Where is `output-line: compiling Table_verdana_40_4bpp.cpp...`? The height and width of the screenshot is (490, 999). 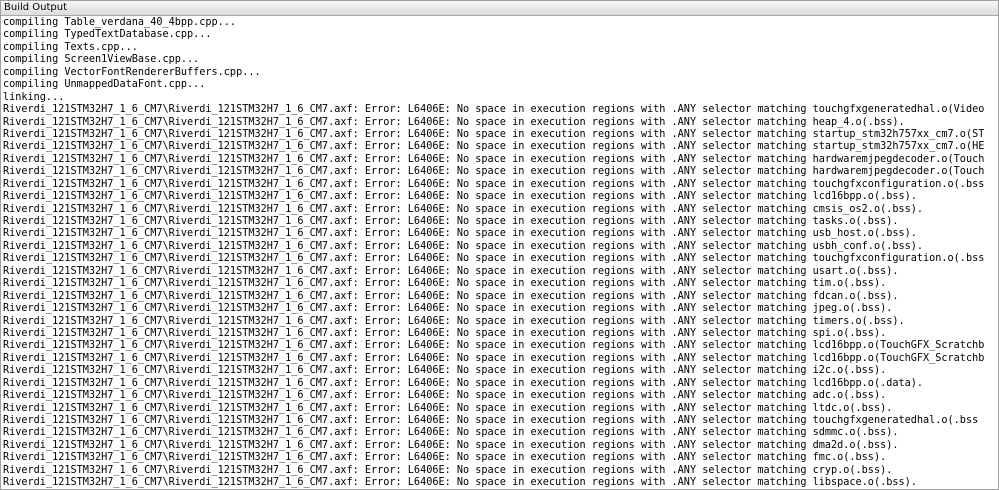
output-line: compiling Table_verdana_40_4bpp.cpp... is located at coordinates (120, 22).